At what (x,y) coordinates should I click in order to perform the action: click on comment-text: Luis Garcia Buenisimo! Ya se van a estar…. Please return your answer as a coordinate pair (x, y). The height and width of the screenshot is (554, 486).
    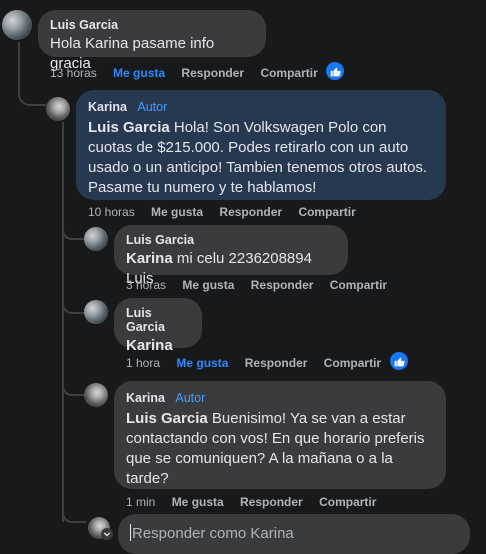
    Looking at the image, I should click on (280, 449).